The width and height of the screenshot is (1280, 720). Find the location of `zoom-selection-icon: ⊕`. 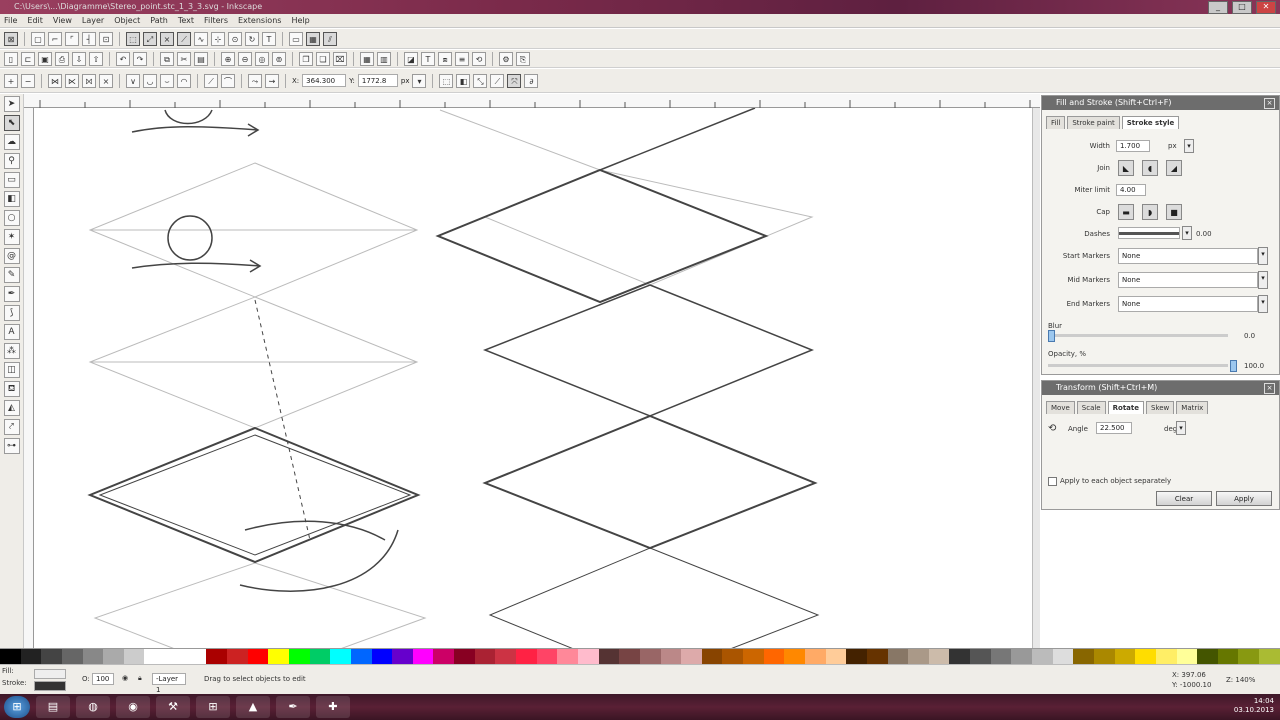

zoom-selection-icon: ⊕ is located at coordinates (228, 58).